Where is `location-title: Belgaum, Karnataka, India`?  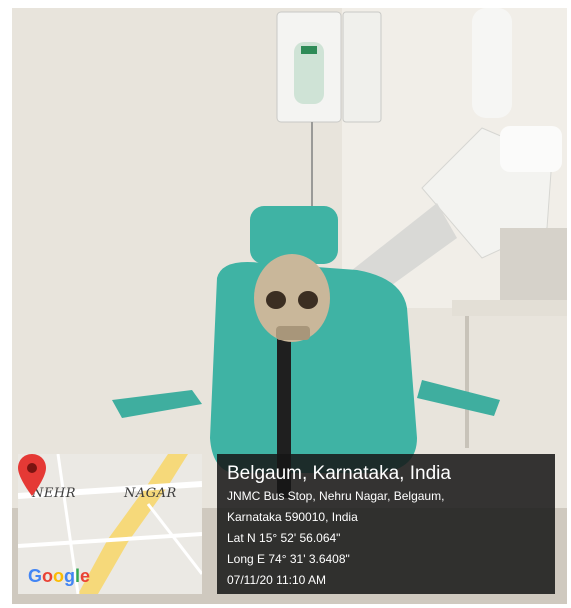 location-title: Belgaum, Karnataka, India is located at coordinates (339, 473).